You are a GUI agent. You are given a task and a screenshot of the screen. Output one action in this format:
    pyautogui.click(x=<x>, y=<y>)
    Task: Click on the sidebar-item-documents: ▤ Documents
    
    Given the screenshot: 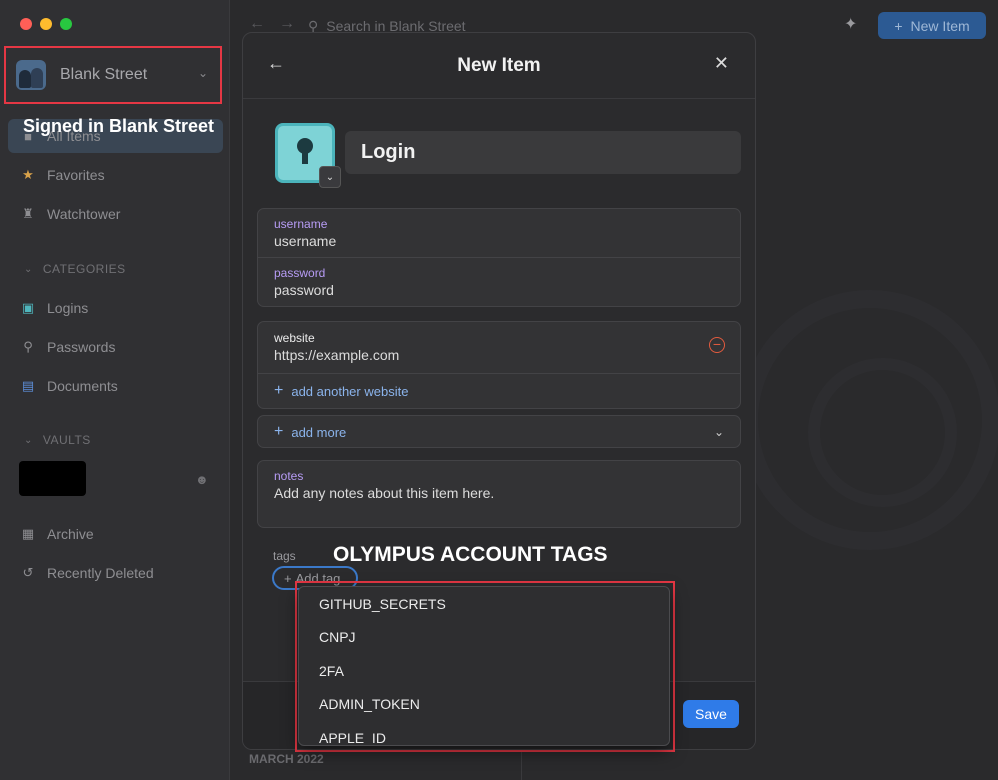 What is the action you would take?
    pyautogui.click(x=115, y=386)
    